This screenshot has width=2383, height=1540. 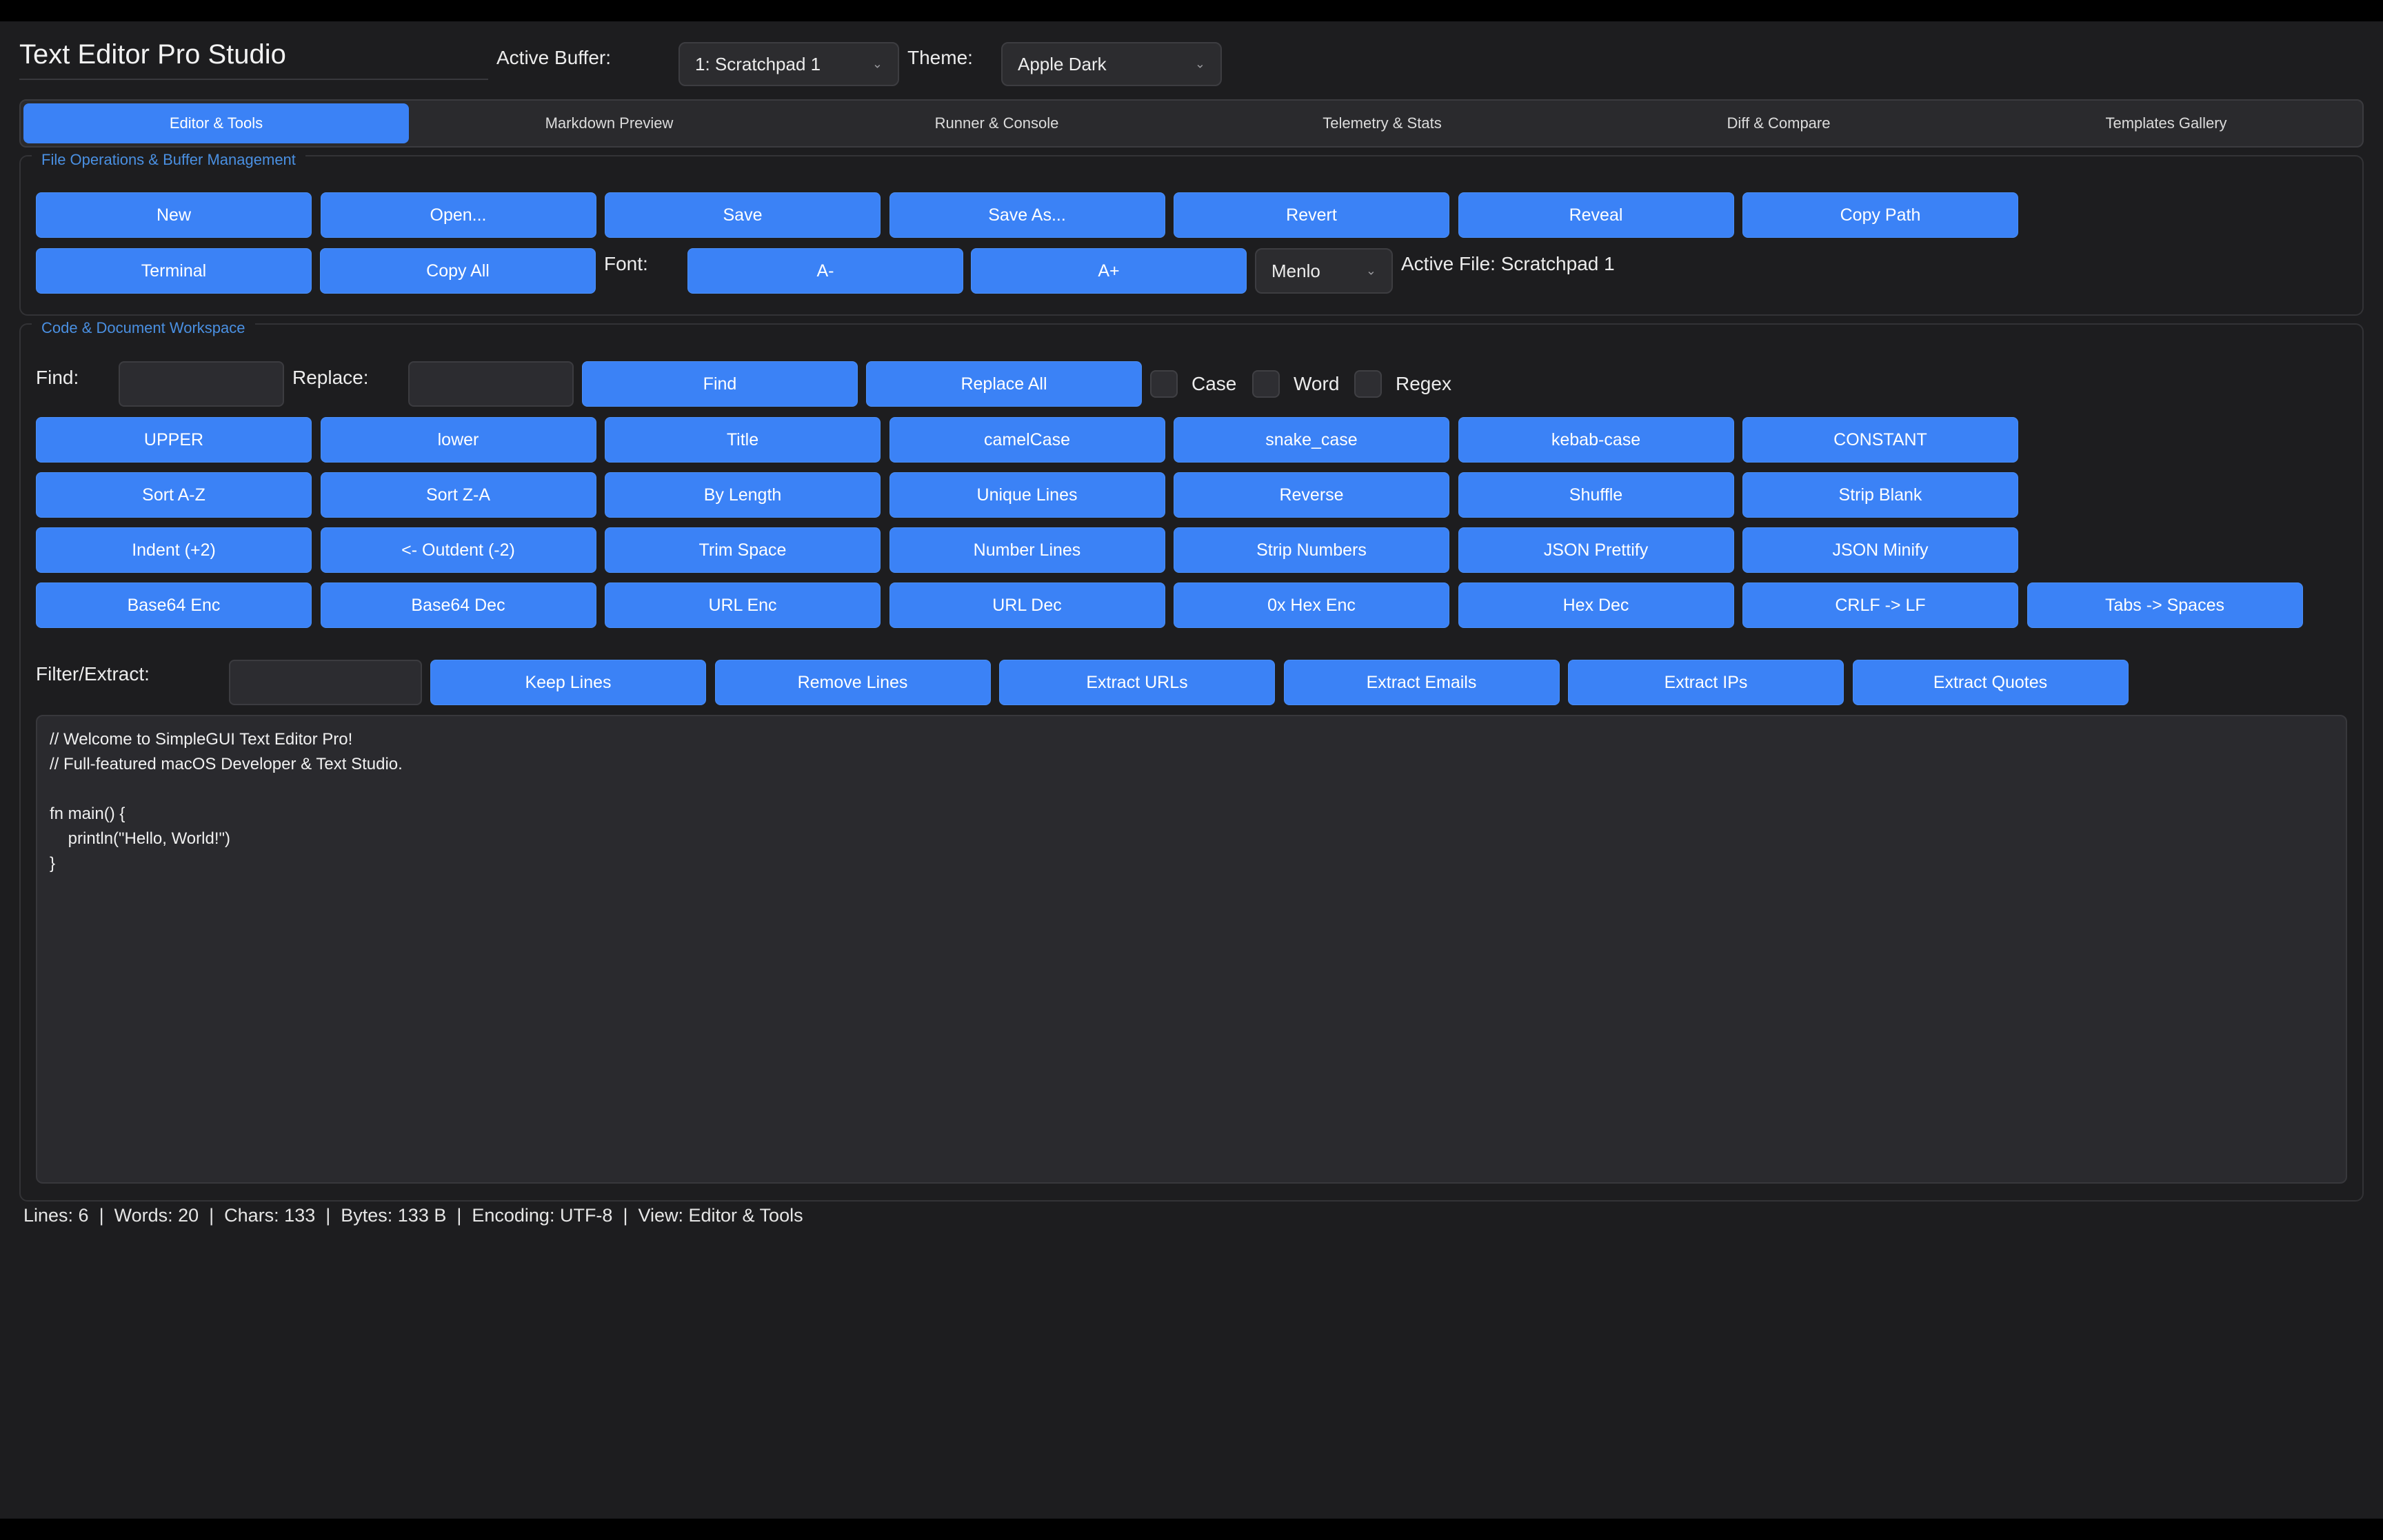 I want to click on case-snake-case-button: snake_case, so click(x=1311, y=440).